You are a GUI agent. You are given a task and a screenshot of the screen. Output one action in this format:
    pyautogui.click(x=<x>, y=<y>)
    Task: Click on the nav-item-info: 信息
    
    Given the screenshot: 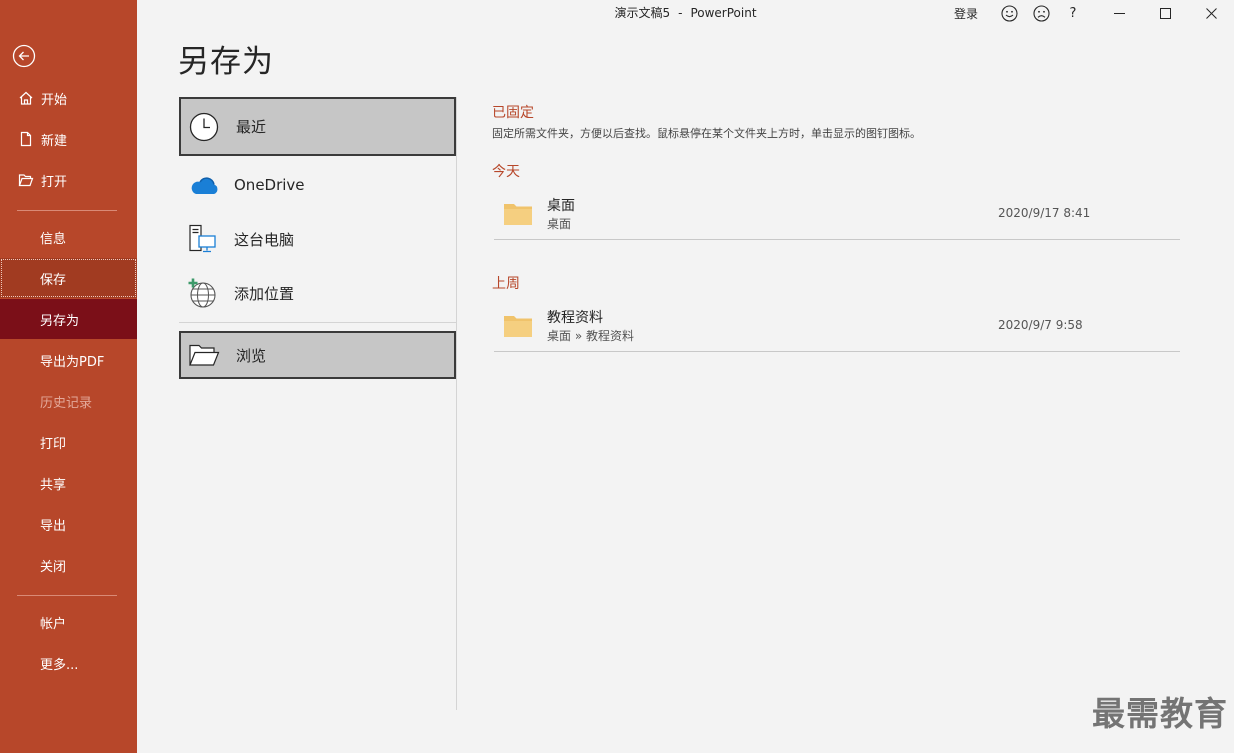 What is the action you would take?
    pyautogui.click(x=68, y=237)
    